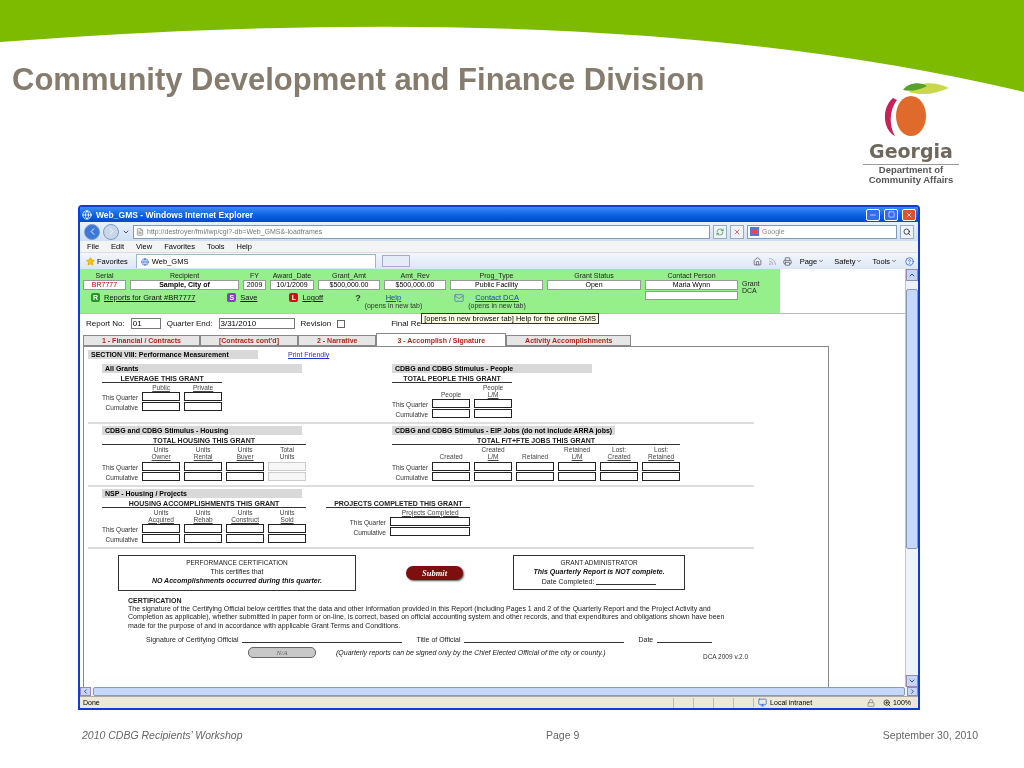 The image size is (1024, 768). I want to click on maximize-button, so click(891, 214).